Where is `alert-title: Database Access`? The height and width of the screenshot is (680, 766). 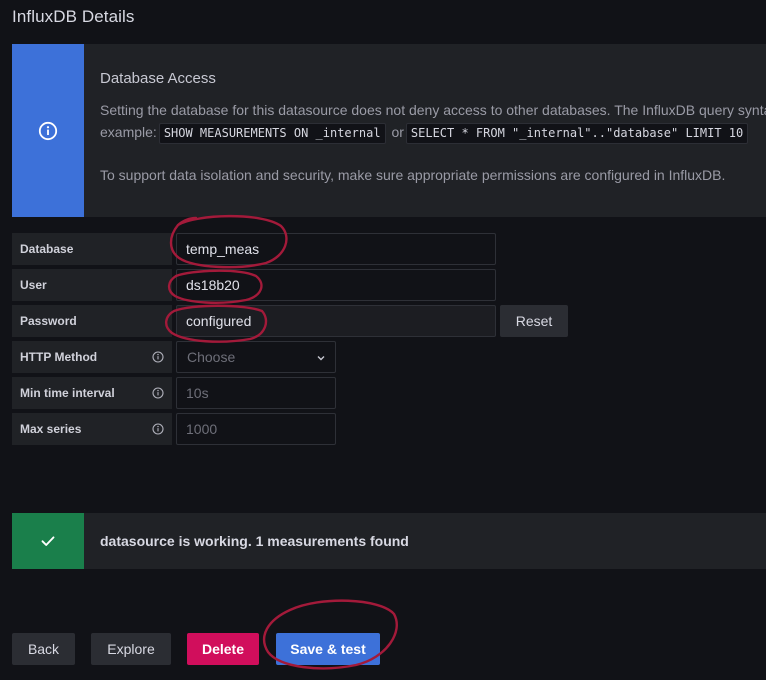
alert-title: Database Access is located at coordinates (158, 78).